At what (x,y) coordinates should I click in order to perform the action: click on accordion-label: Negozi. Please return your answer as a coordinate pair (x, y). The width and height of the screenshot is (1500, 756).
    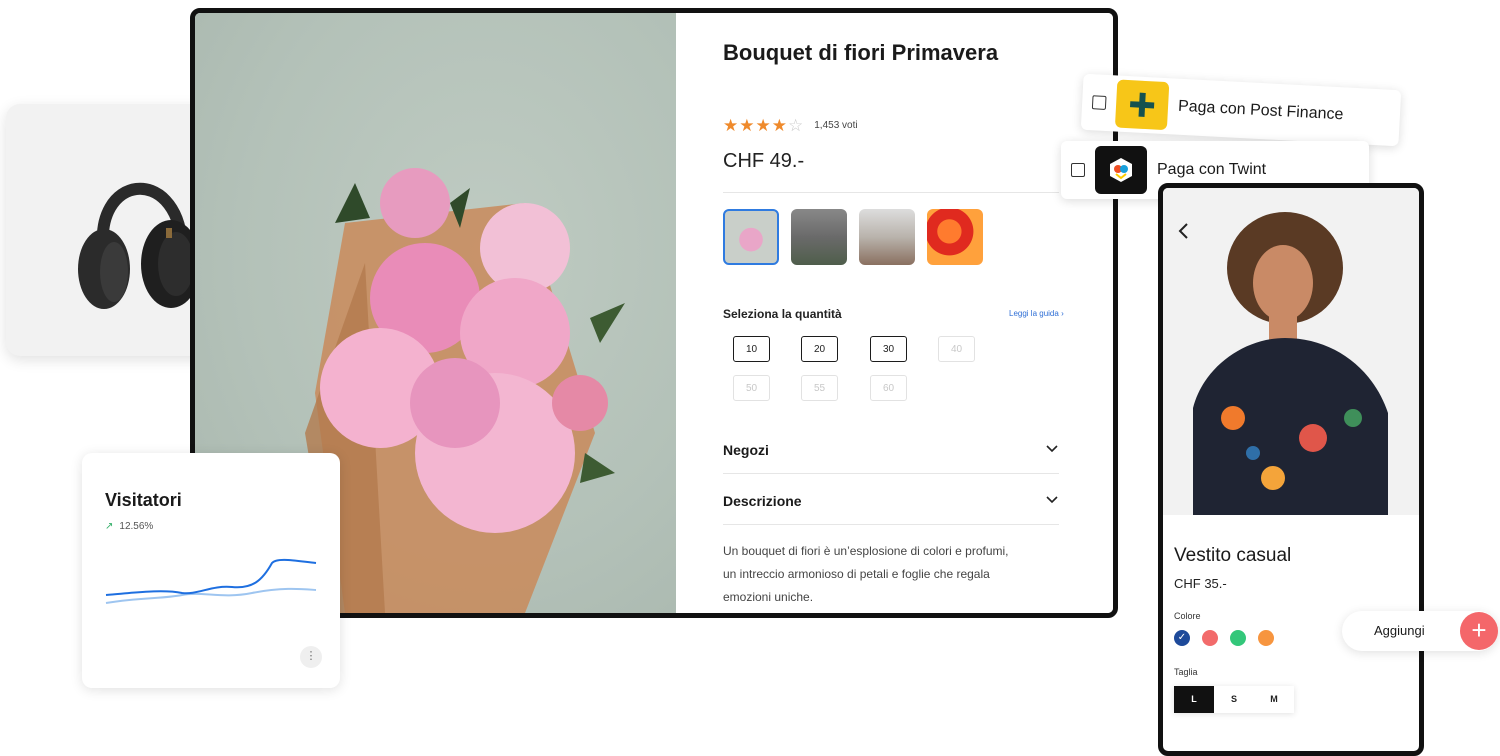
    Looking at the image, I should click on (746, 450).